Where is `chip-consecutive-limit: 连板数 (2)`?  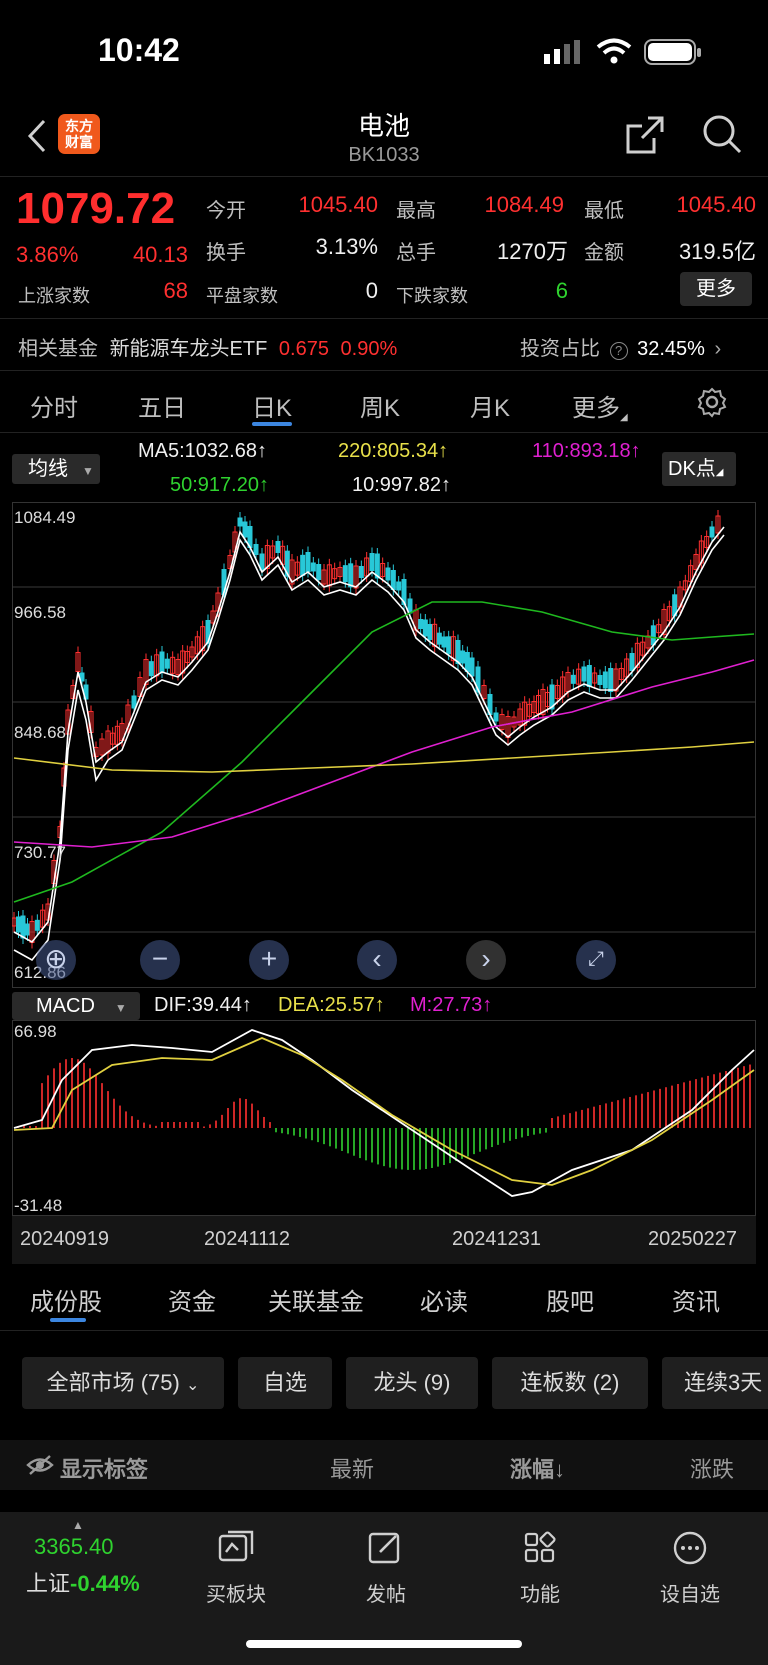 chip-consecutive-limit: 连板数 (2) is located at coordinates (570, 1383).